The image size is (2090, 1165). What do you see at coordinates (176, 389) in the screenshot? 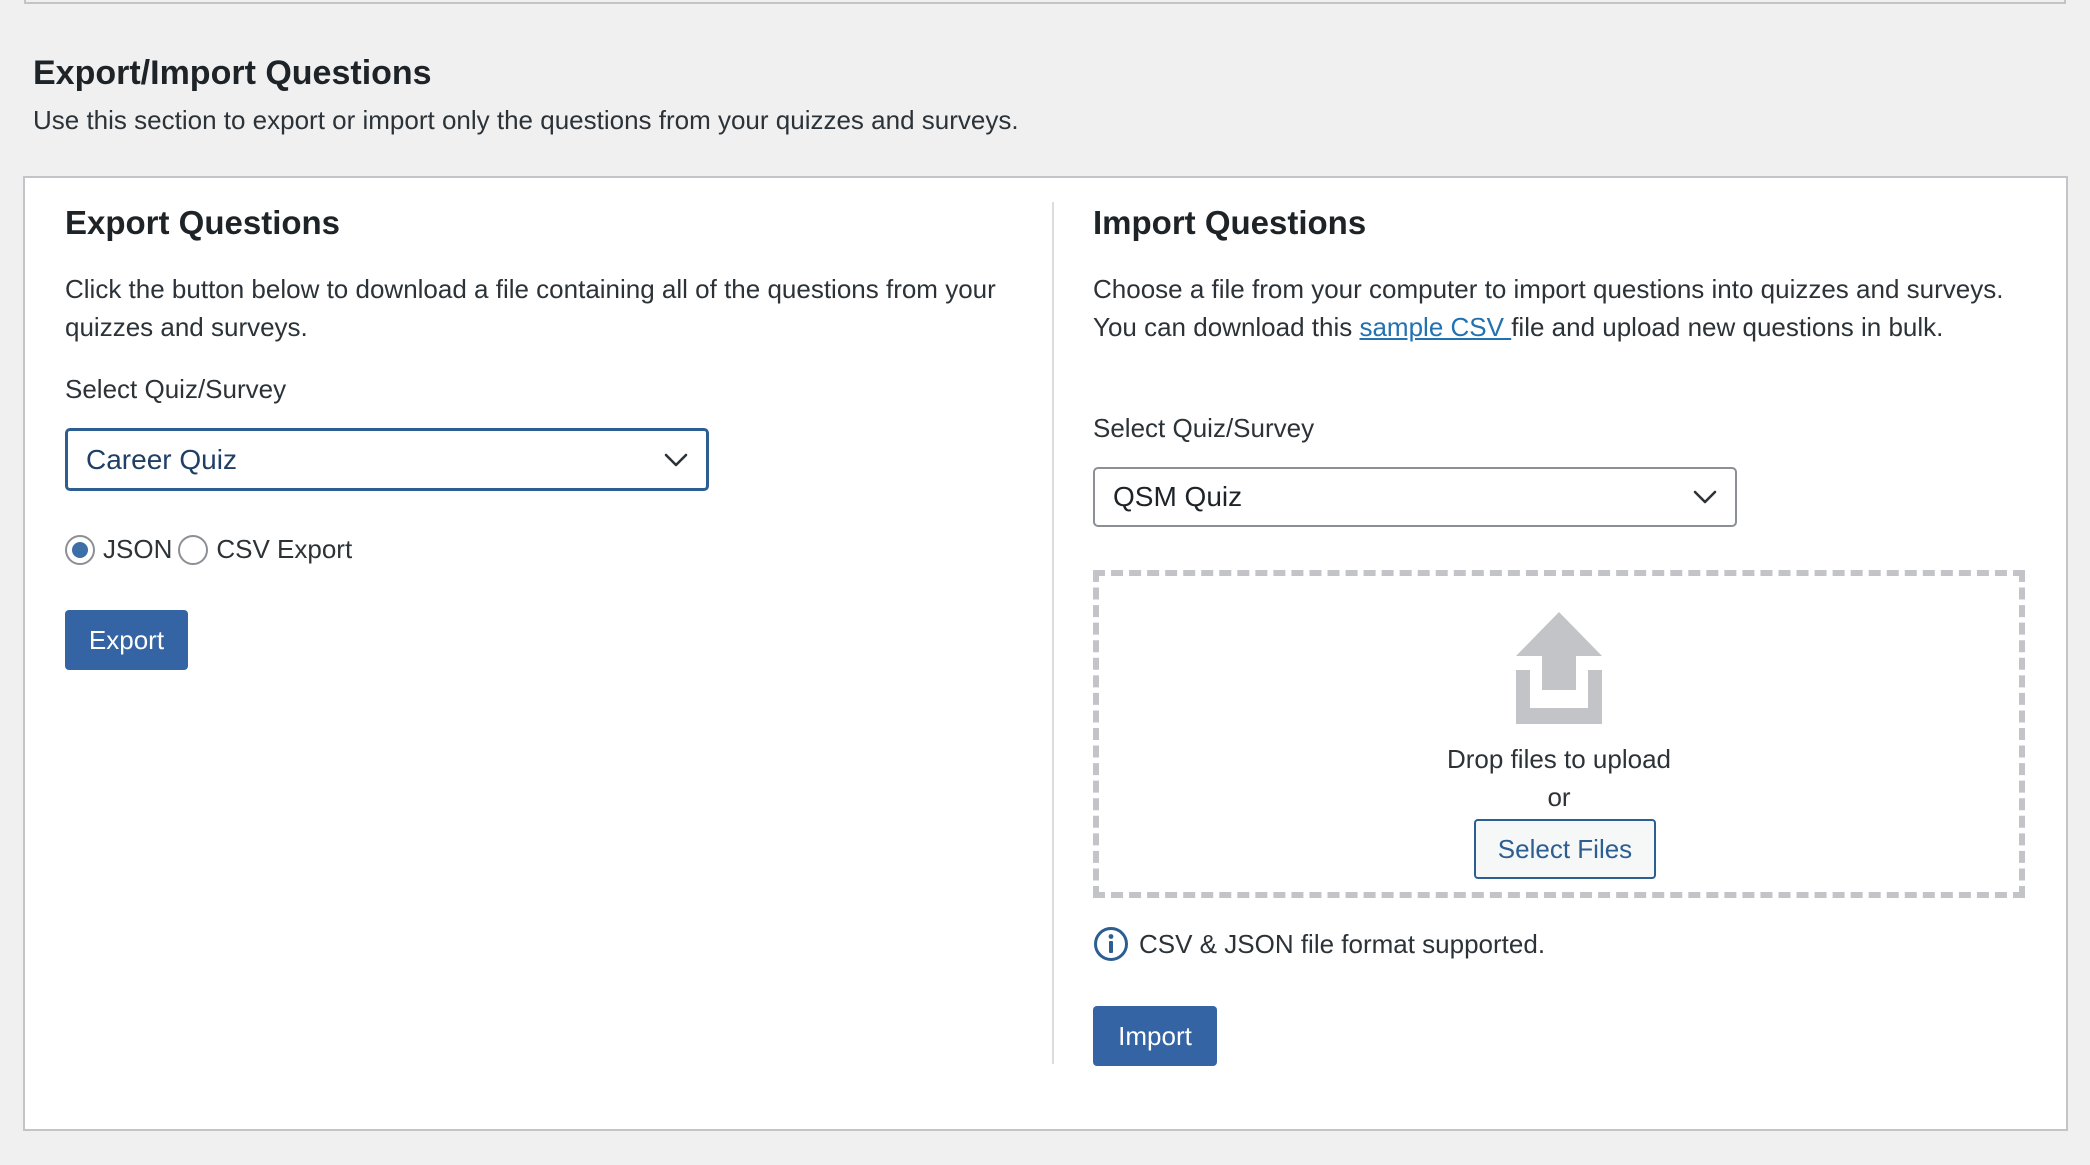
I see `export-select-label: Select Quiz/Survey` at bounding box center [176, 389].